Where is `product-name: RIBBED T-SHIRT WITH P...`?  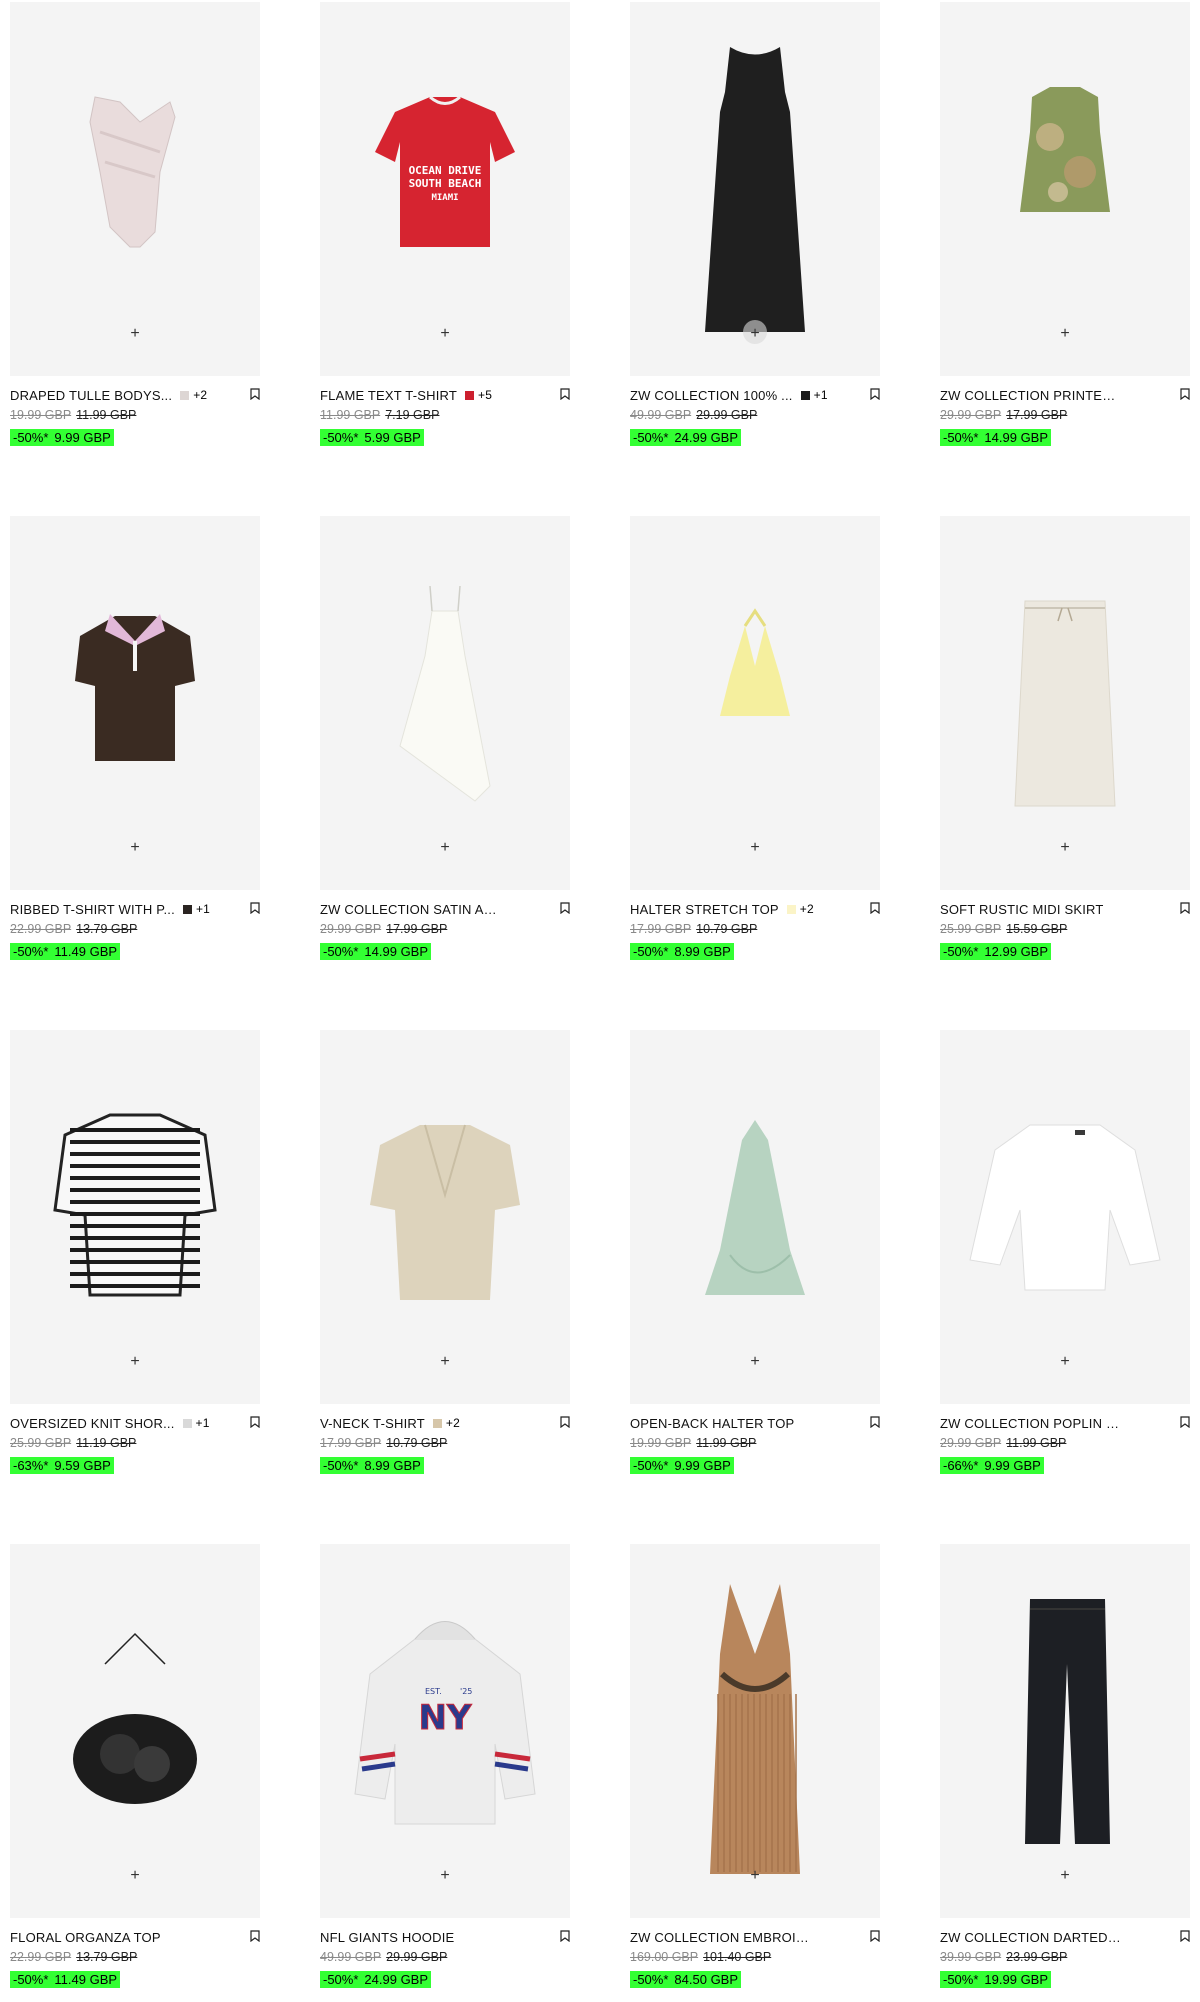 product-name: RIBBED T-SHIRT WITH P... is located at coordinates (92, 909).